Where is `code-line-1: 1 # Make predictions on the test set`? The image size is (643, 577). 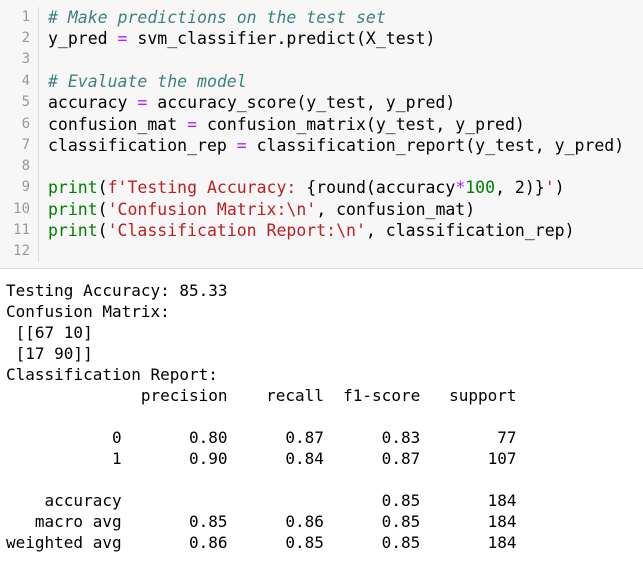 code-line-1: 1 # Make predictions on the test set is located at coordinates (321, 17).